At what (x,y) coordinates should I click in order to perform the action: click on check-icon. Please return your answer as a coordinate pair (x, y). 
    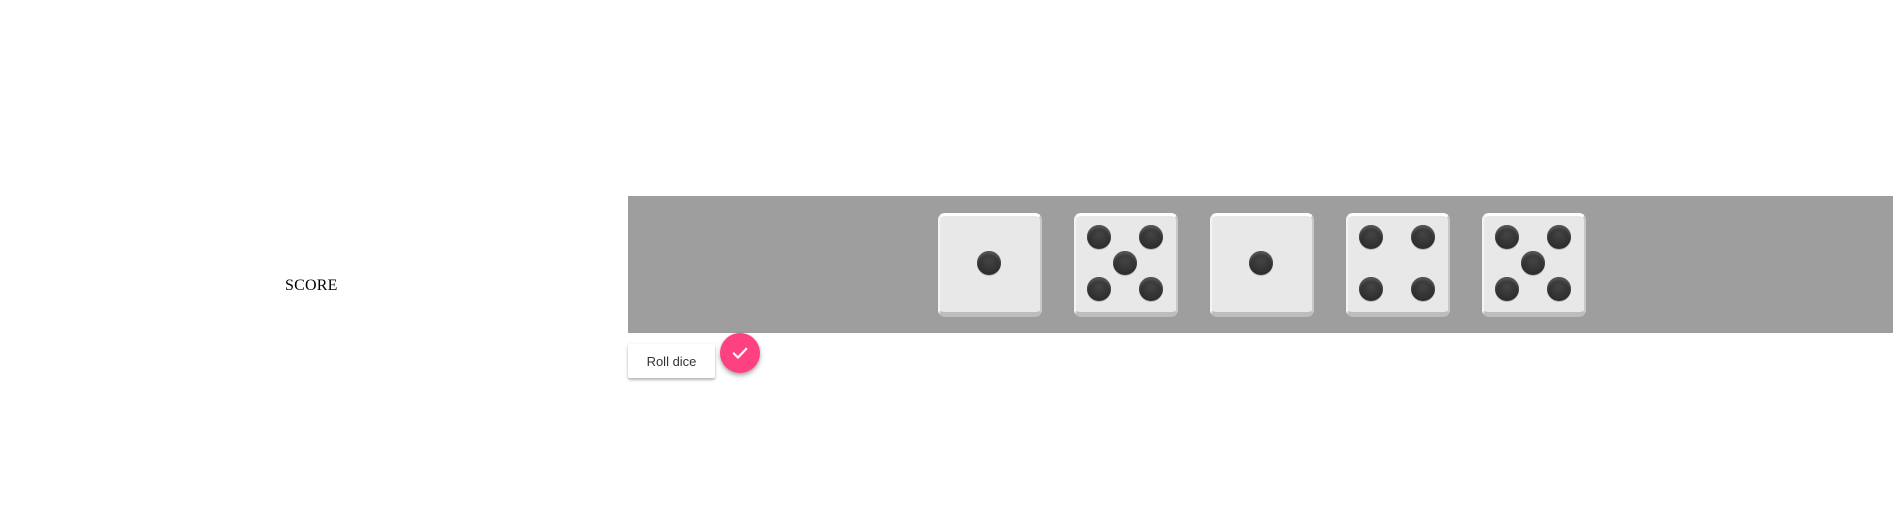
    Looking at the image, I should click on (740, 353).